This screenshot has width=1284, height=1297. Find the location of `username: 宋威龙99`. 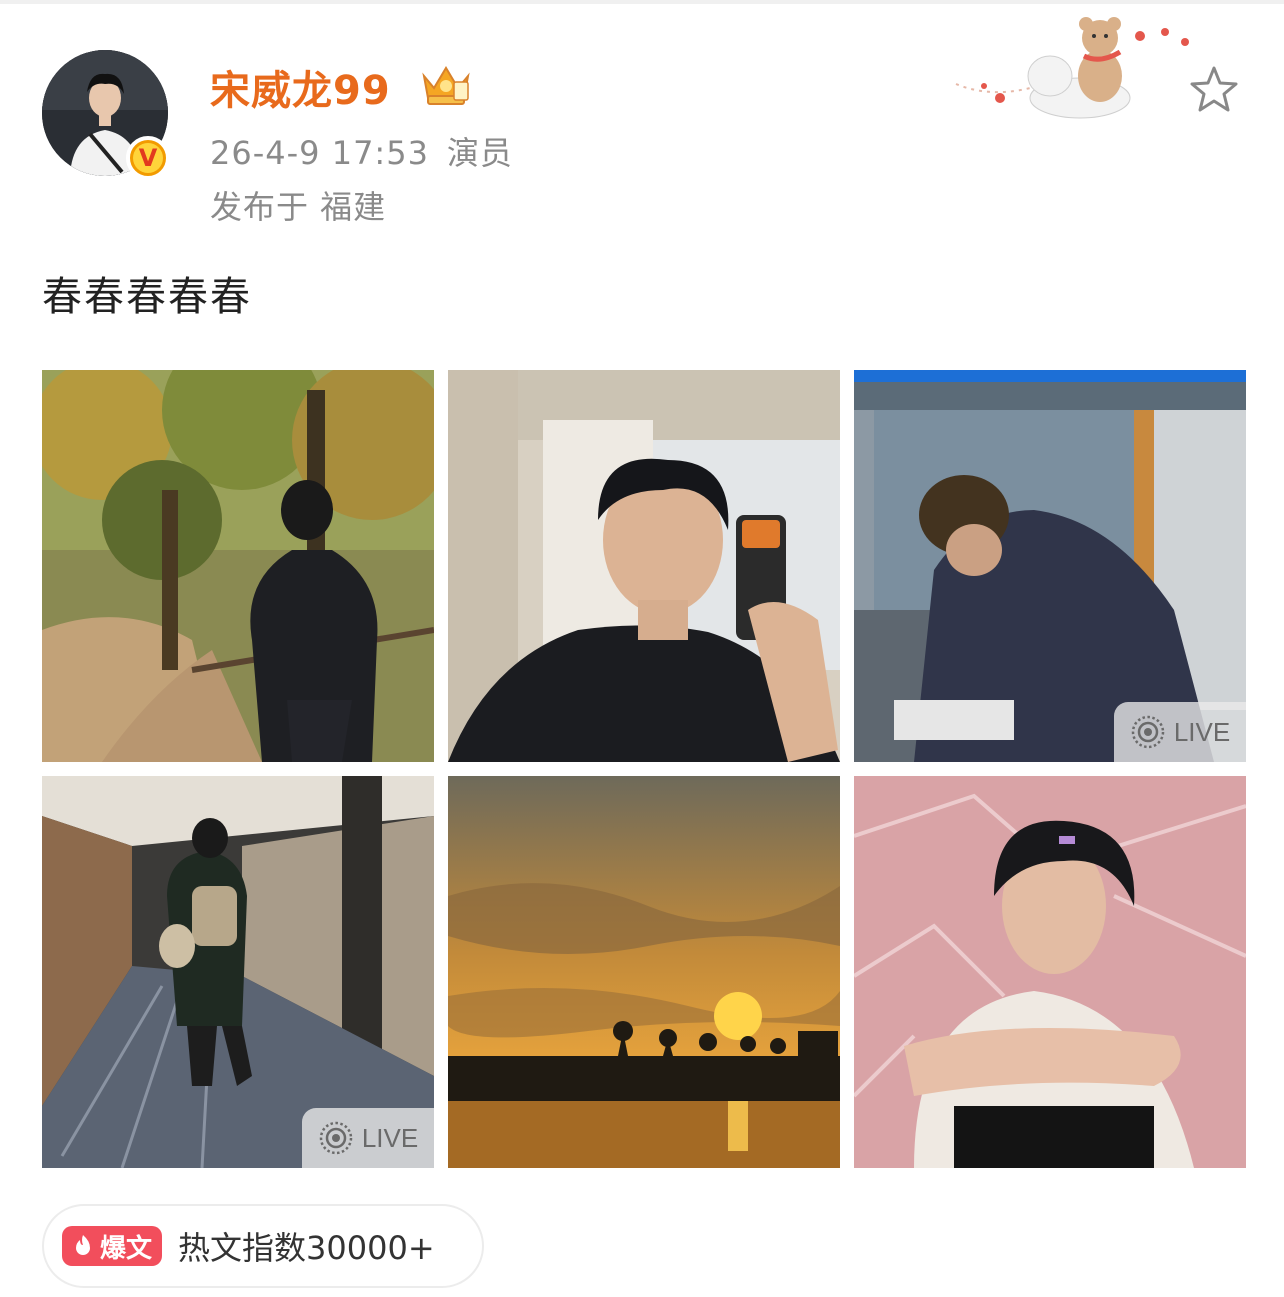

username: 宋威龙99 is located at coordinates (300, 87).